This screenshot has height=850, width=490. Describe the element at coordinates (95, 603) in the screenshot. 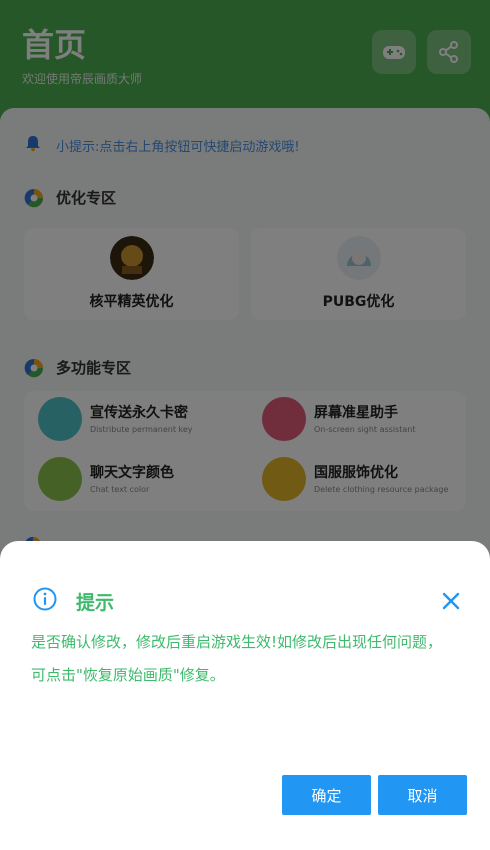

I see `dialog-title: 提示` at that location.